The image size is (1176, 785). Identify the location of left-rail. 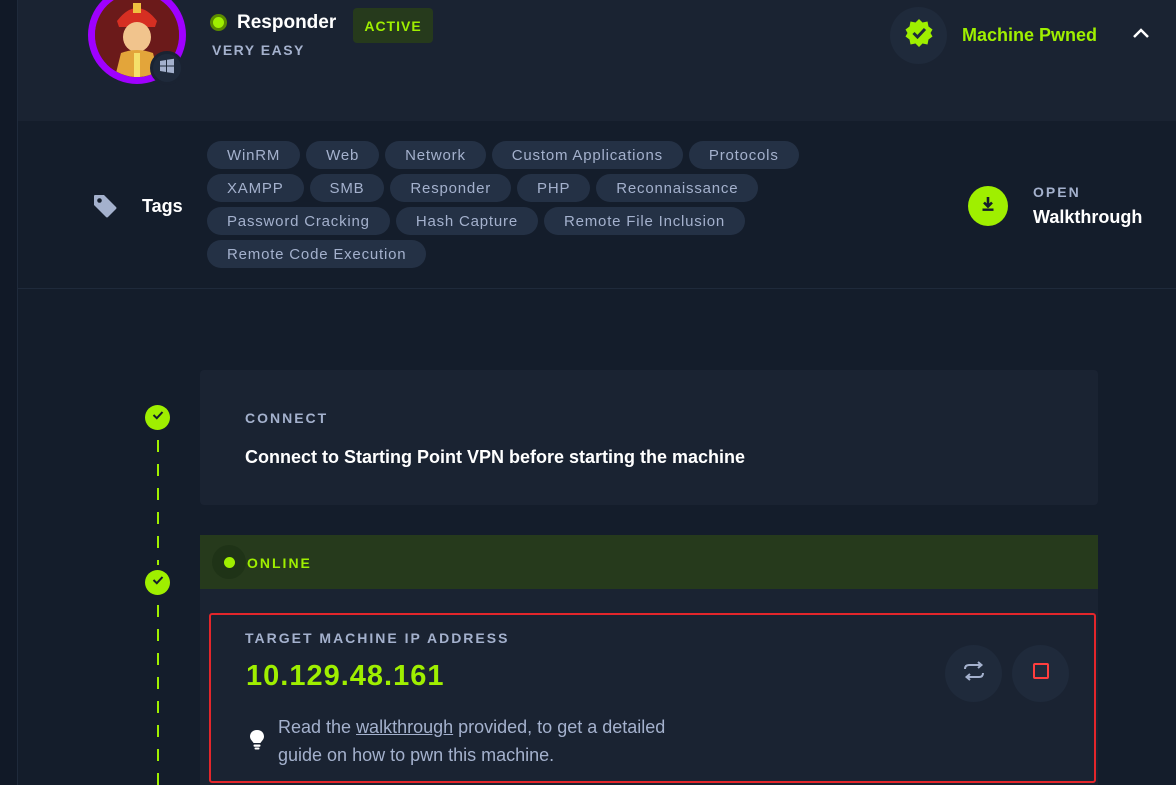
(9, 392).